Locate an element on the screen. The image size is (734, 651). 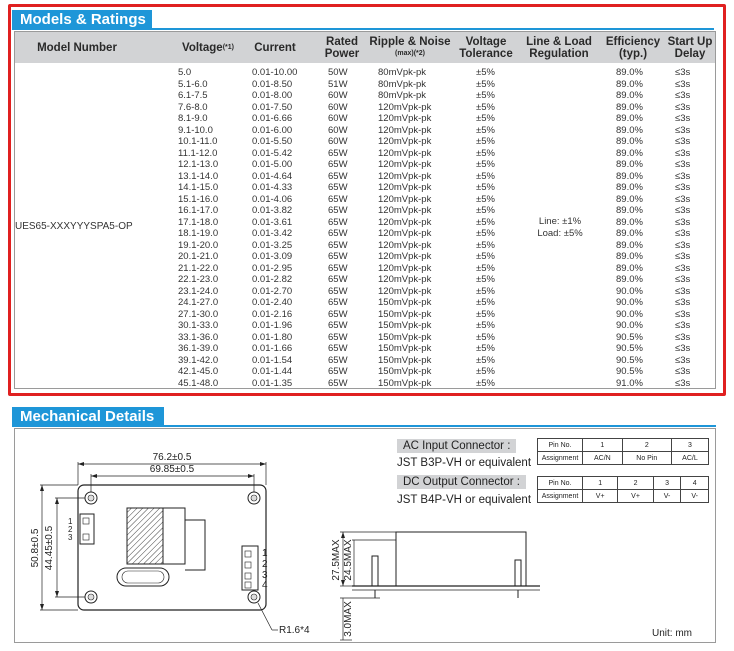
dim-width-inner: 69.85±0.5 is located at coordinates (172, 469).